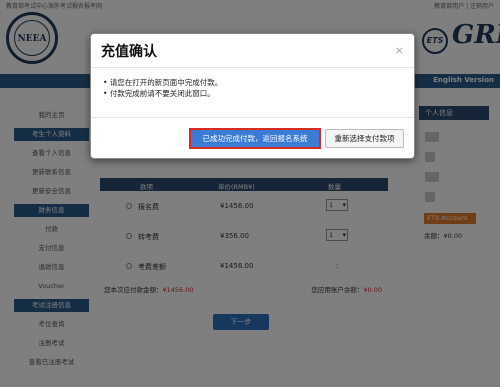 This screenshot has width=500, height=387. Describe the element at coordinates (129, 52) in the screenshot. I see `dialog-title: 充值确认` at that location.